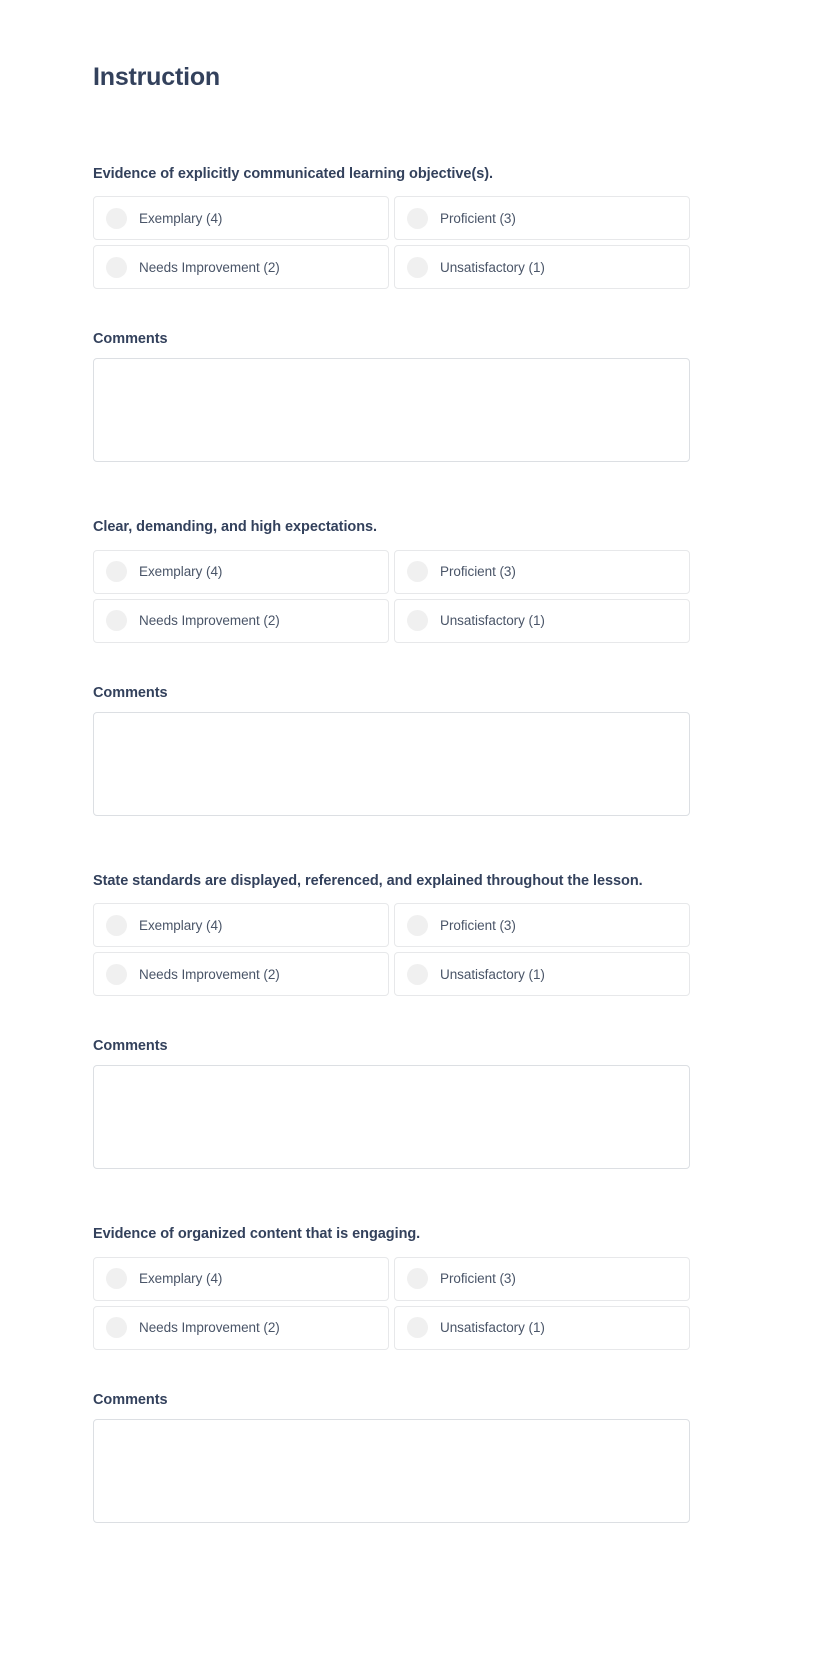 This screenshot has height=1680, width=840. What do you see at coordinates (241, 571) in the screenshot?
I see `option-exemplary-2: Exemplary (4)` at bounding box center [241, 571].